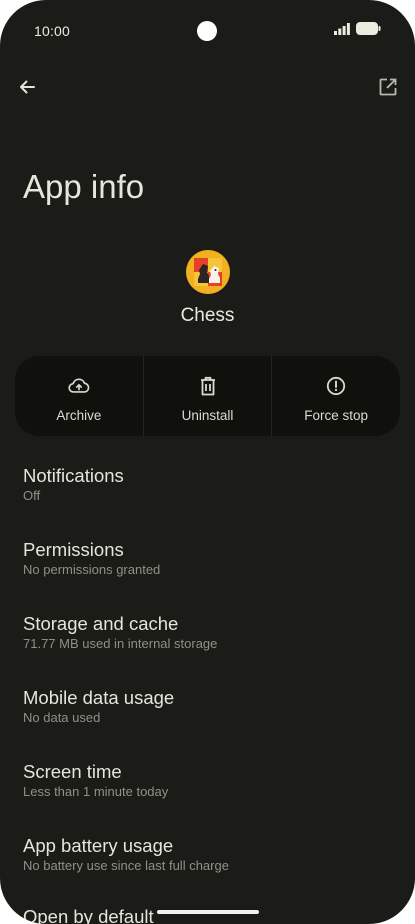 The image size is (415, 924). Describe the element at coordinates (72, 771) in the screenshot. I see `item-title: Screen time` at that location.